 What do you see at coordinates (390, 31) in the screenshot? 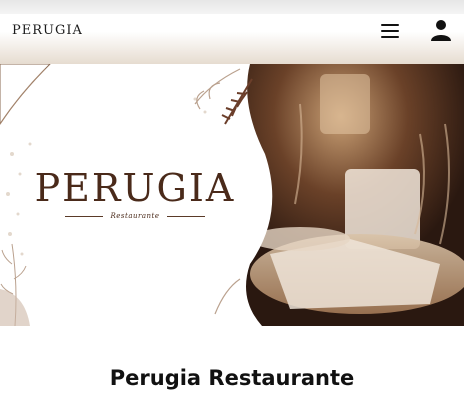
I see `hamburger-menu-icon` at bounding box center [390, 31].